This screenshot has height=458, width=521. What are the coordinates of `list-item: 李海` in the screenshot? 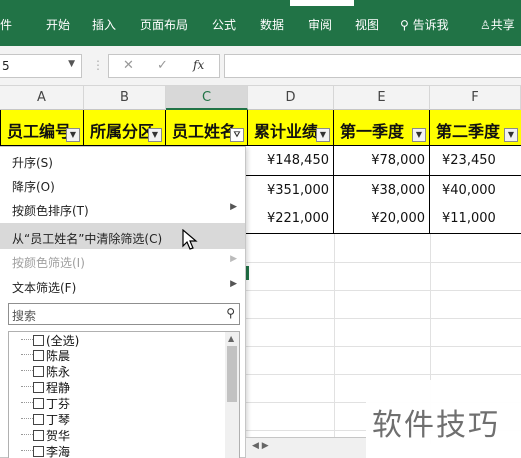 It's located at (45, 450).